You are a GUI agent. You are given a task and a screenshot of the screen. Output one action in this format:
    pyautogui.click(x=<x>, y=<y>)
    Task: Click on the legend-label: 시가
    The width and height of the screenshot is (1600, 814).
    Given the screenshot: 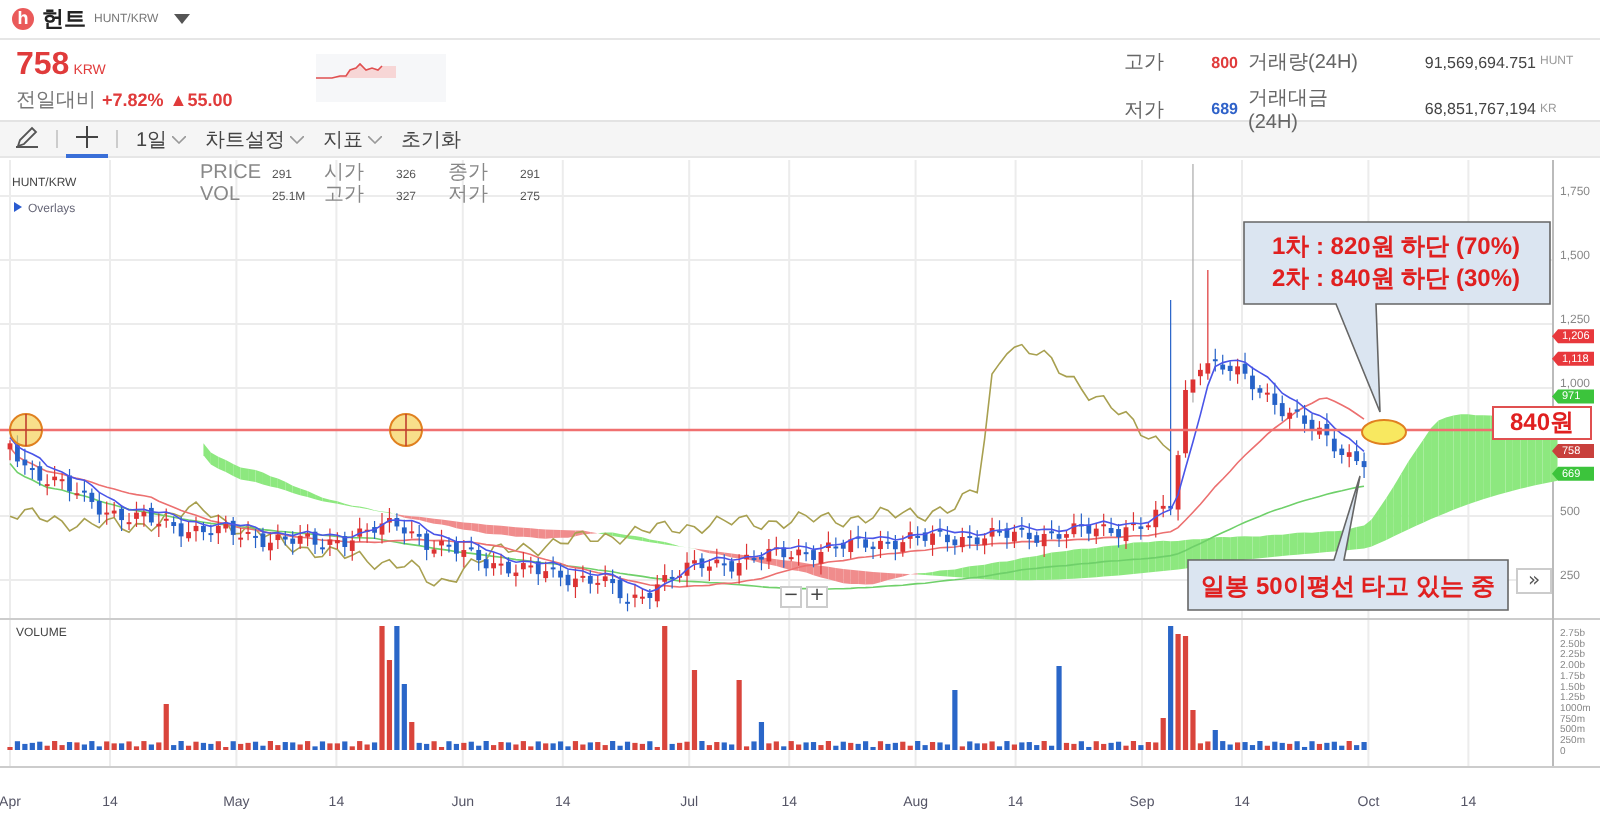 What is the action you would take?
    pyautogui.click(x=344, y=173)
    